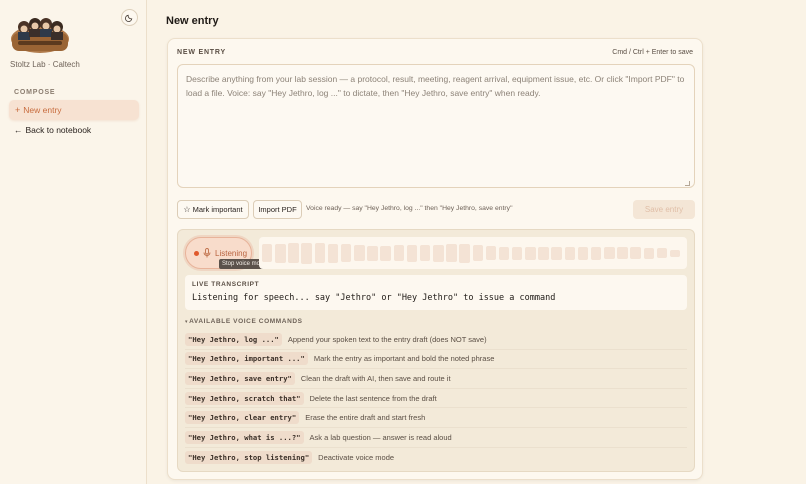 Image resolution: width=806 pixels, height=484 pixels. I want to click on shortcut-hint: Cmd / Ctrl + Enter to save, so click(652, 52).